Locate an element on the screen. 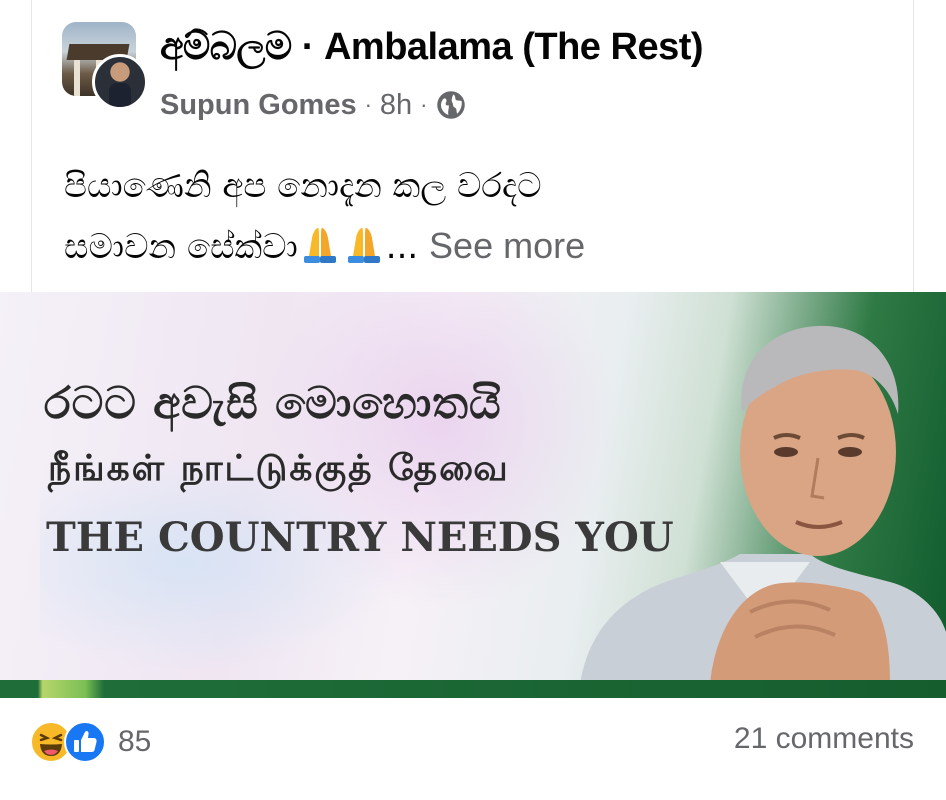 Image resolution: width=946 pixels, height=800 pixels. user-avatar is located at coordinates (120, 82).